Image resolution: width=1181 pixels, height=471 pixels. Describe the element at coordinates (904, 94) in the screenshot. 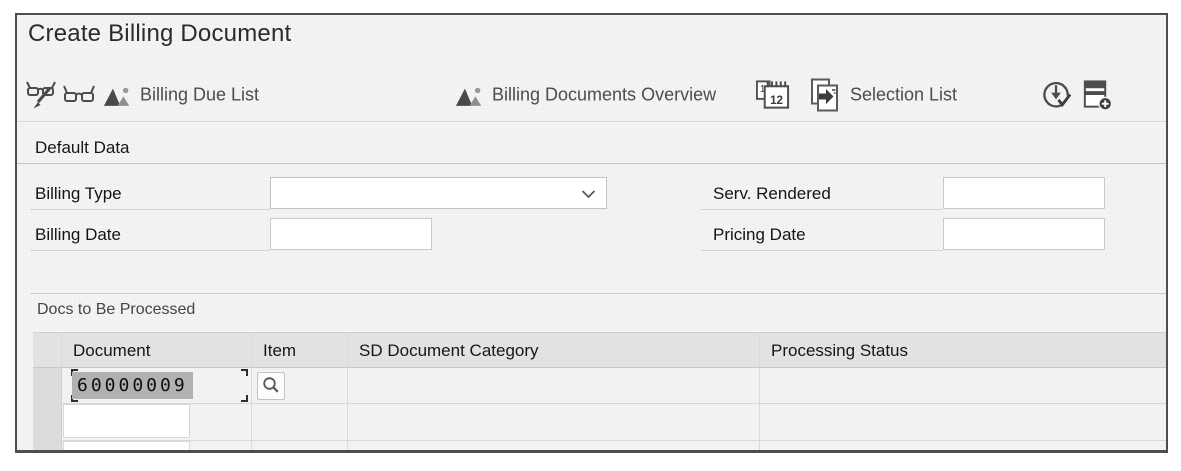

I see `toolbar-button-label: Selection List` at that location.